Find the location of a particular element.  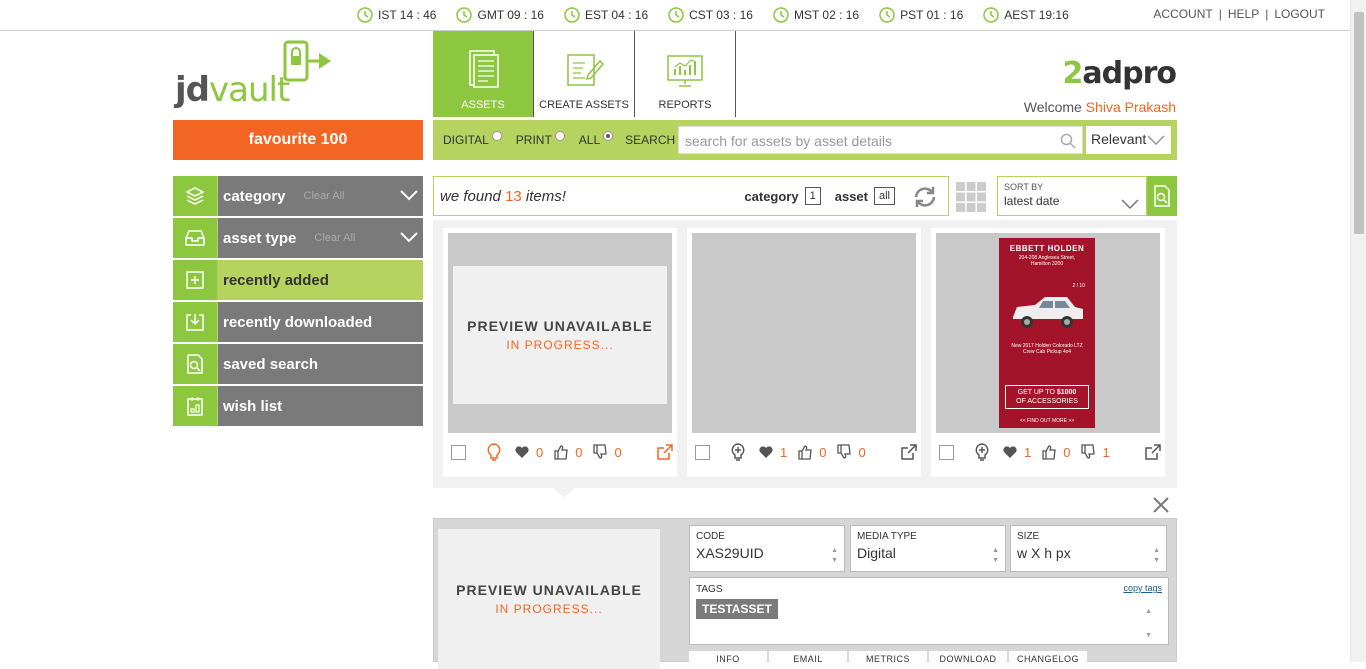

sidebar-item-category: category Clear All is located at coordinates (298, 197).